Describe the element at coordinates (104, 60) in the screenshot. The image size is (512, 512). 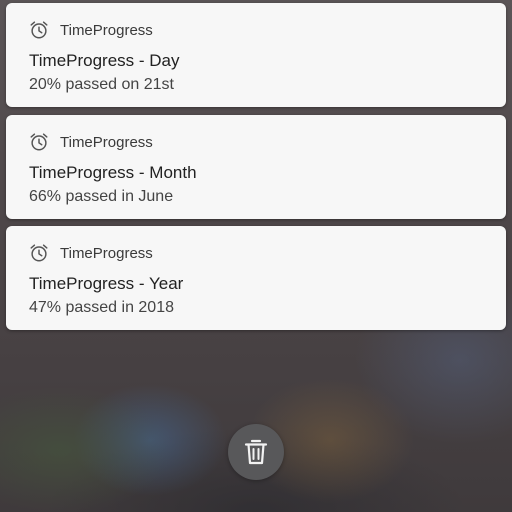
I see `notification-title: TimeProgress - Day` at that location.